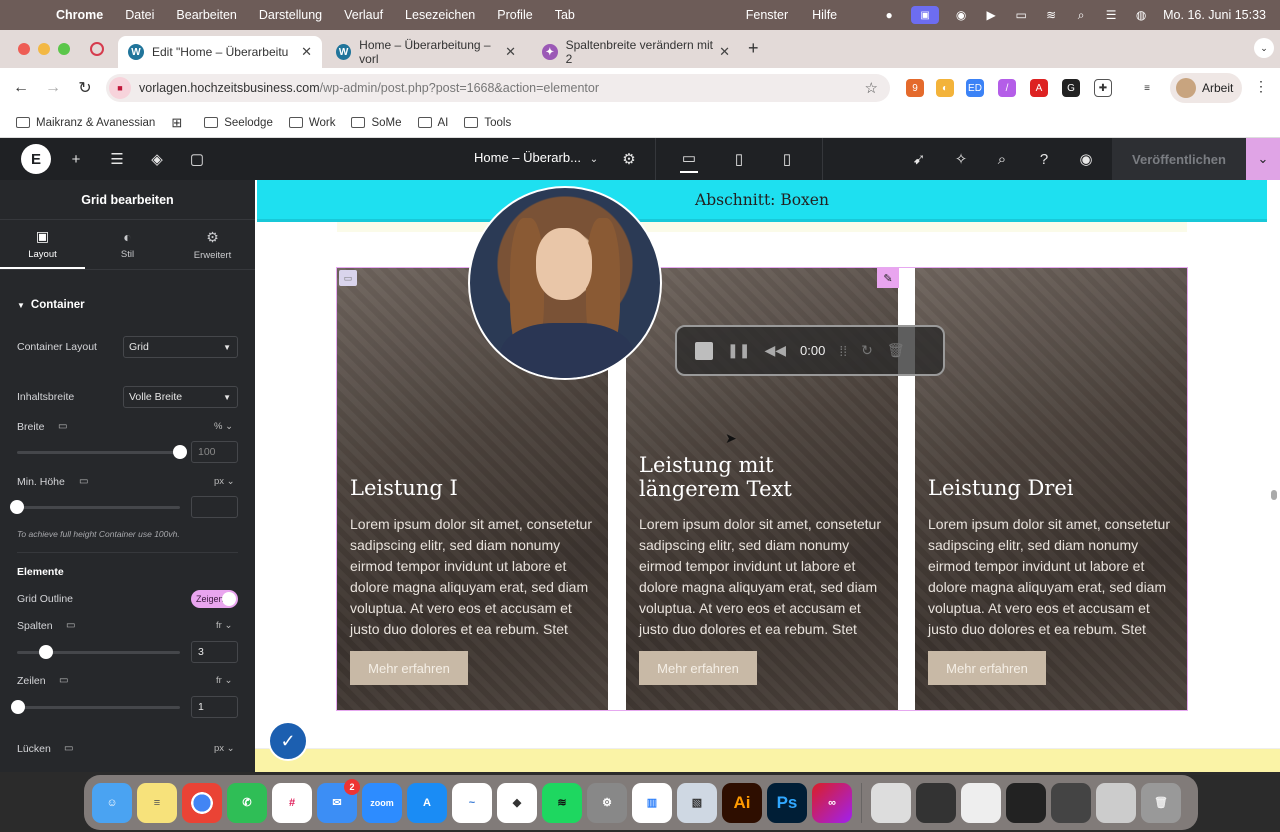  What do you see at coordinates (607, 802) in the screenshot?
I see `settings-icon: ⚙` at bounding box center [607, 802].